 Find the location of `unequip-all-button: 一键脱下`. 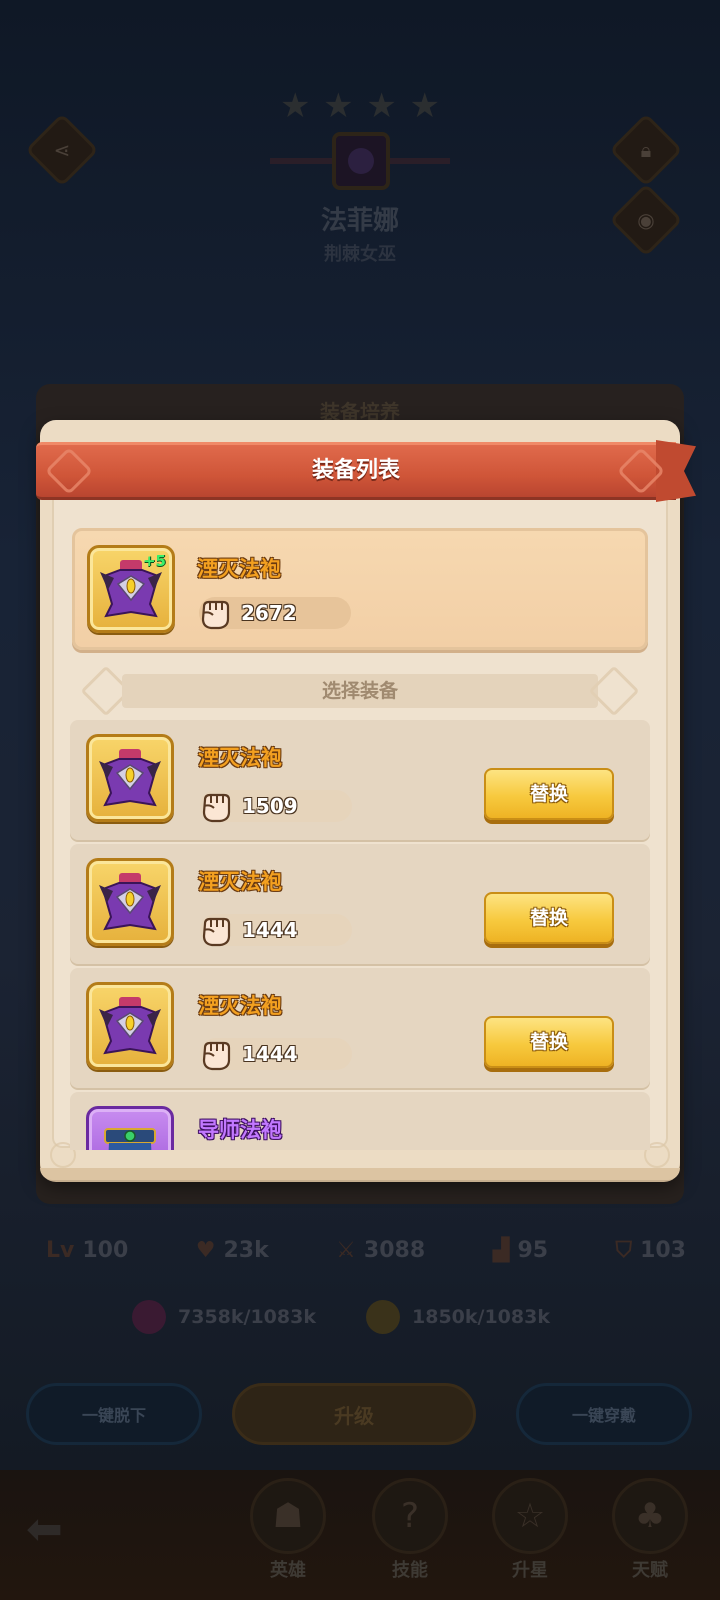

unequip-all-button: 一键脱下 is located at coordinates (114, 1414).